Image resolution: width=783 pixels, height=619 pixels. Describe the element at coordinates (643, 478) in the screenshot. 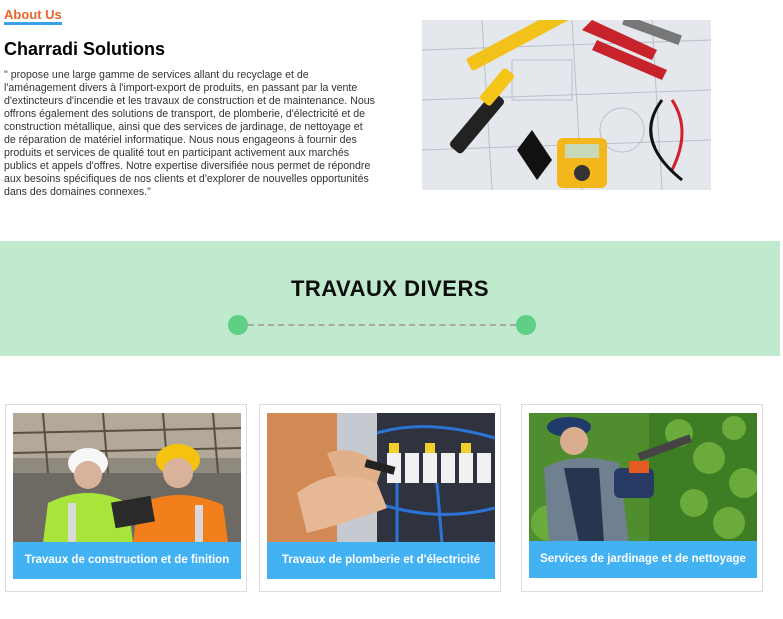

I see `gardener-image` at that location.